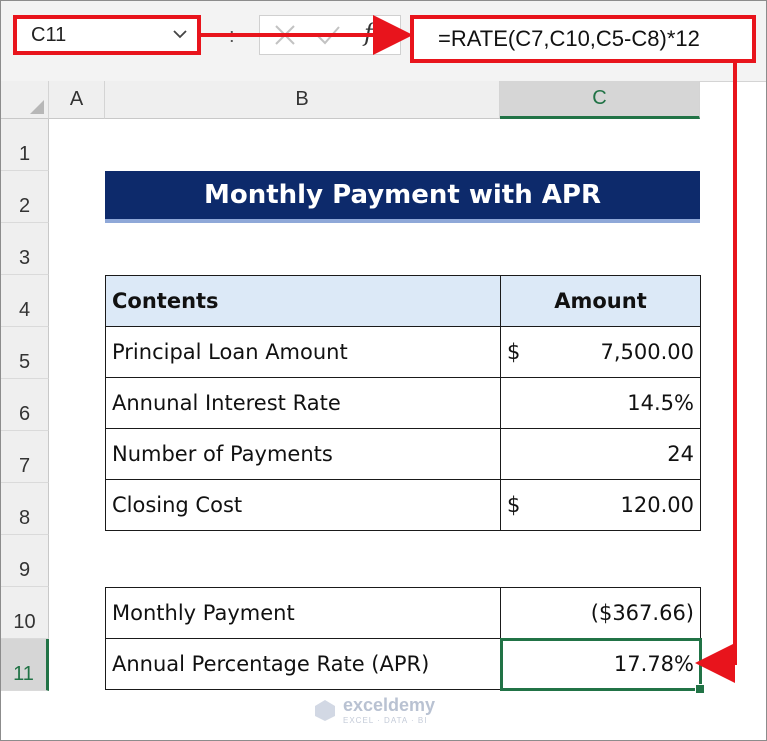  I want to click on exceldemy-logo-icon, so click(325, 710).